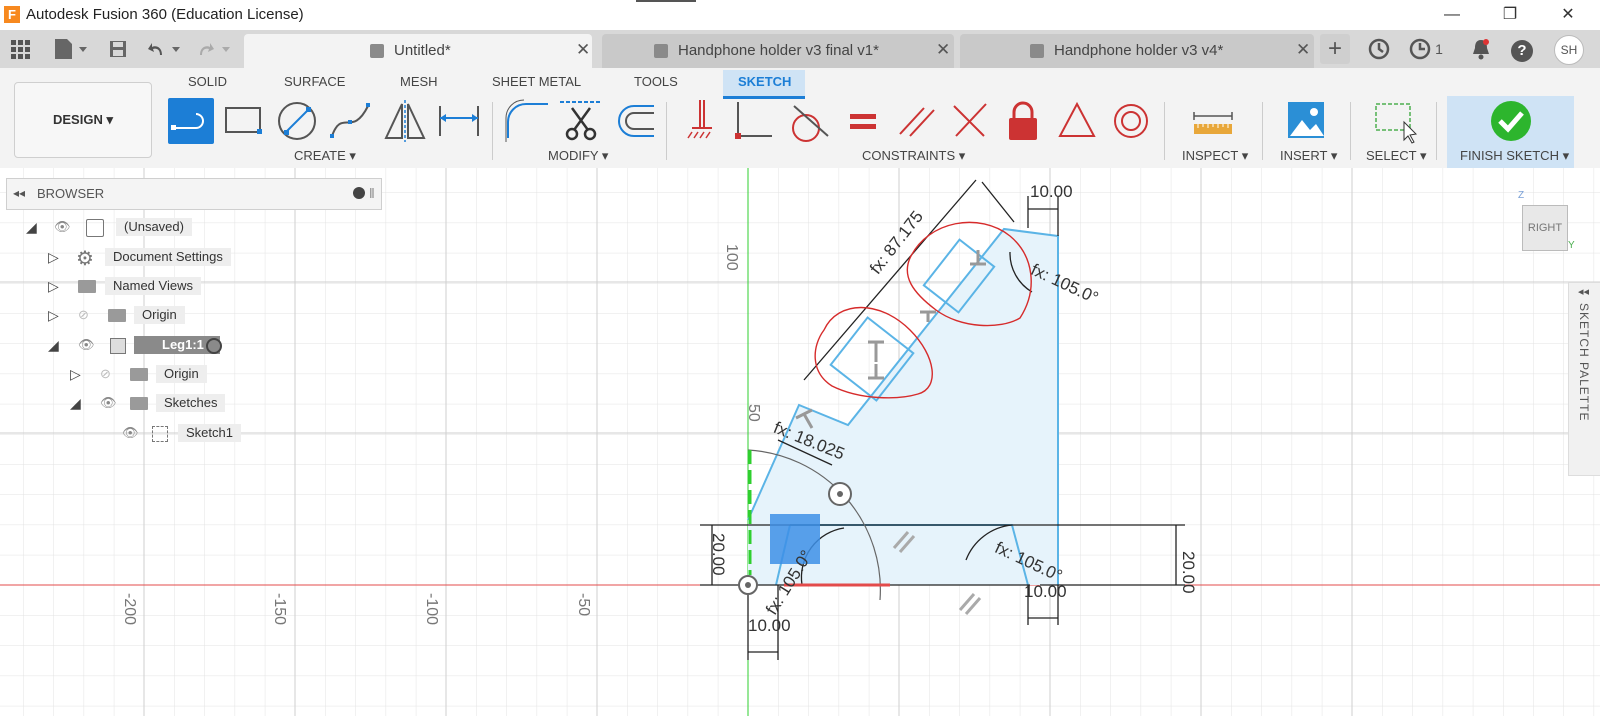  Describe the element at coordinates (527, 121) in the screenshot. I see `fillet-tool-icon` at that location.